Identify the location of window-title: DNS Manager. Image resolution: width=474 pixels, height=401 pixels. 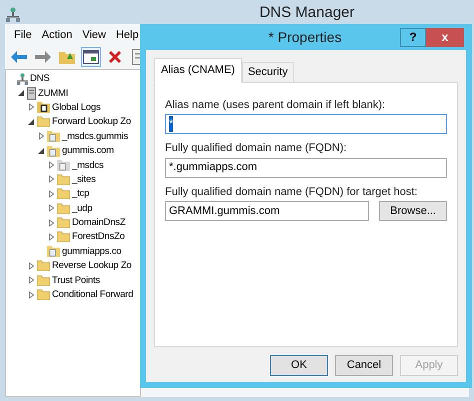
(307, 12).